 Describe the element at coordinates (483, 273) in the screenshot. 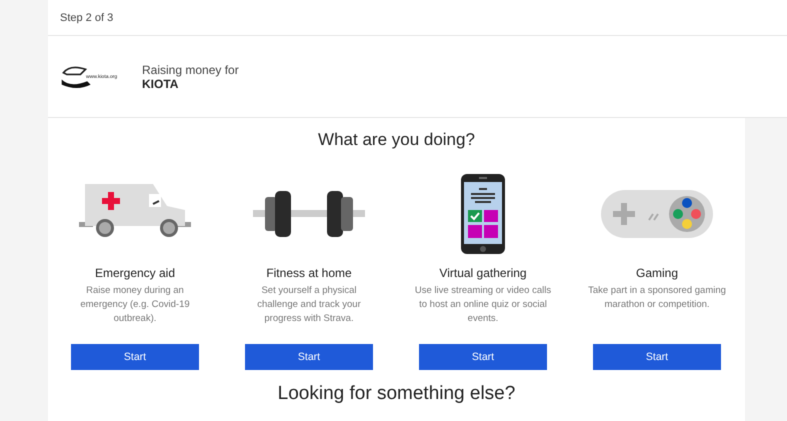

I see `activity-title: Virtual gathering` at that location.